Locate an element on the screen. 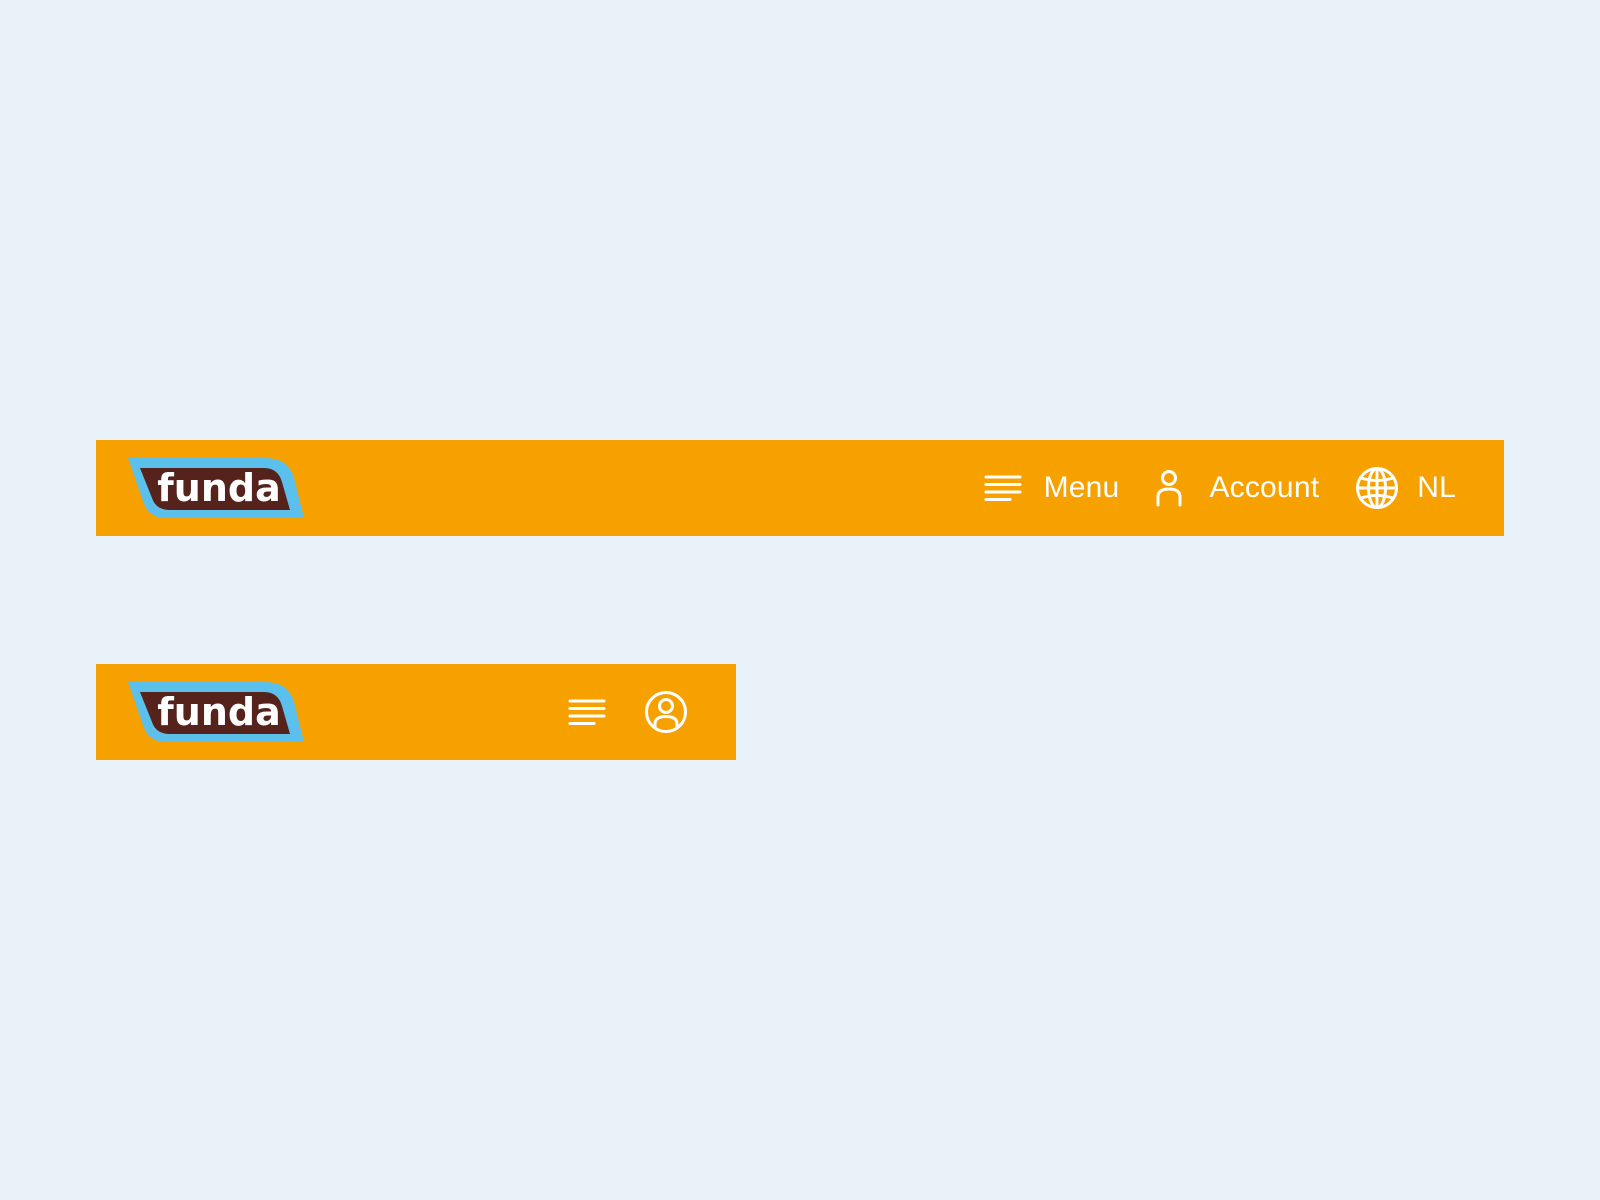  user-circle-icon is located at coordinates (666, 712).